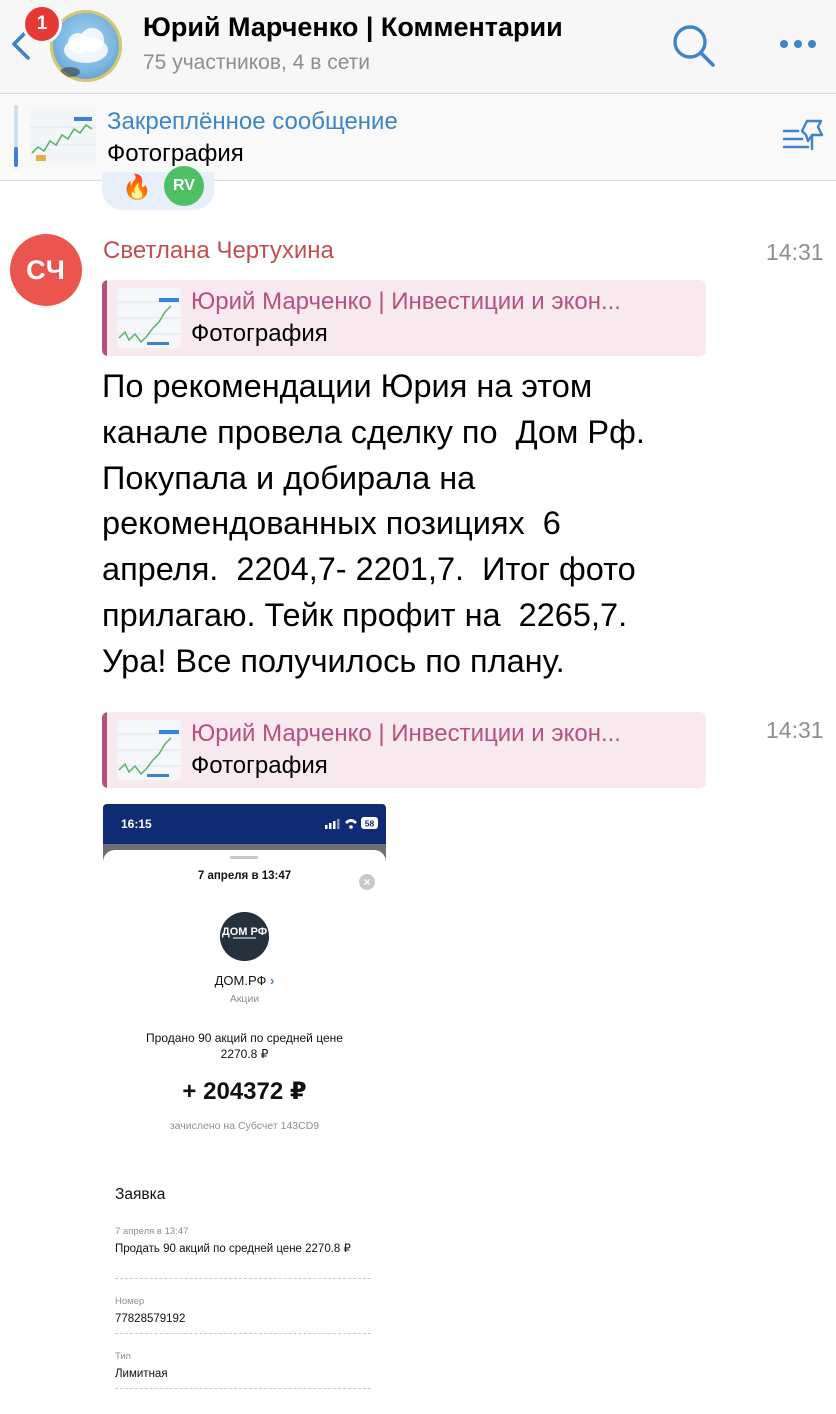 The height and width of the screenshot is (1414, 836). What do you see at coordinates (123, 1356) in the screenshot?
I see `order-row-label: Тип` at bounding box center [123, 1356].